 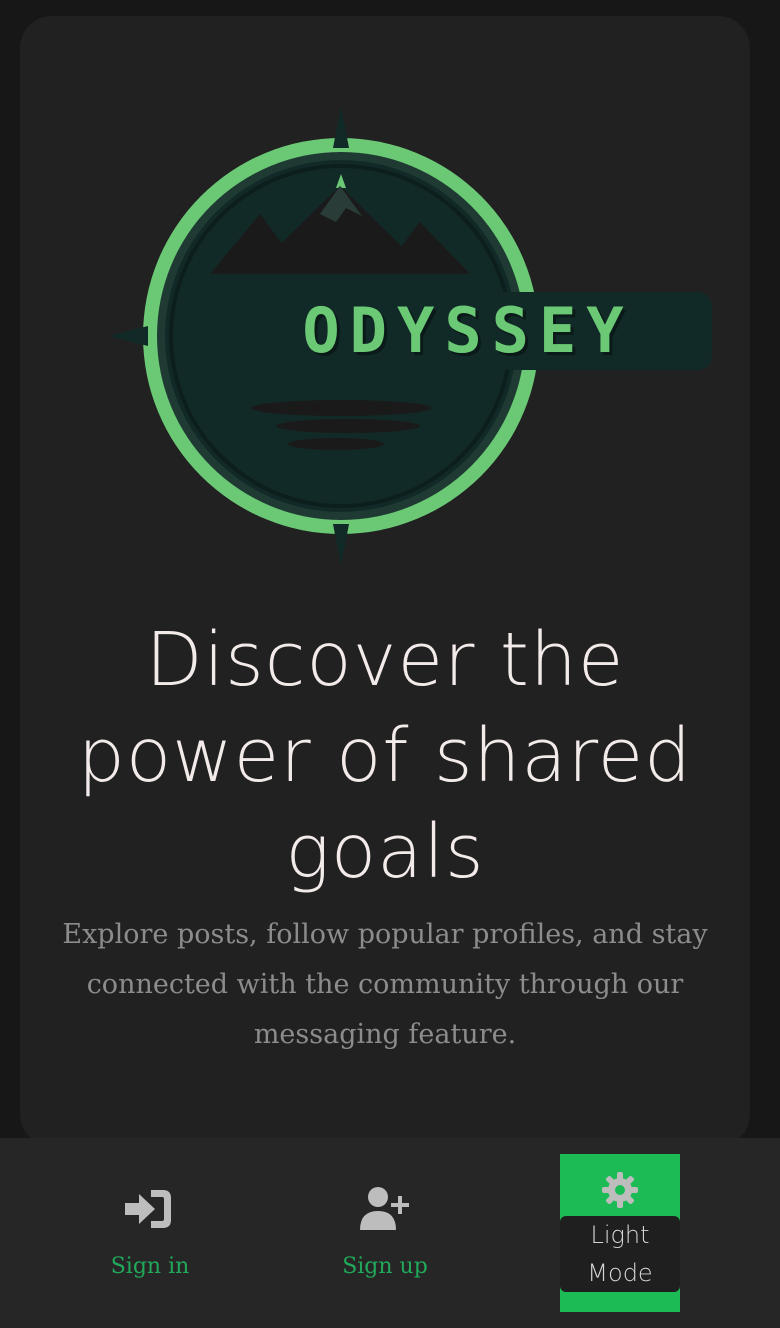 I want to click on sign-up-button: Sign up, so click(x=385, y=1233).